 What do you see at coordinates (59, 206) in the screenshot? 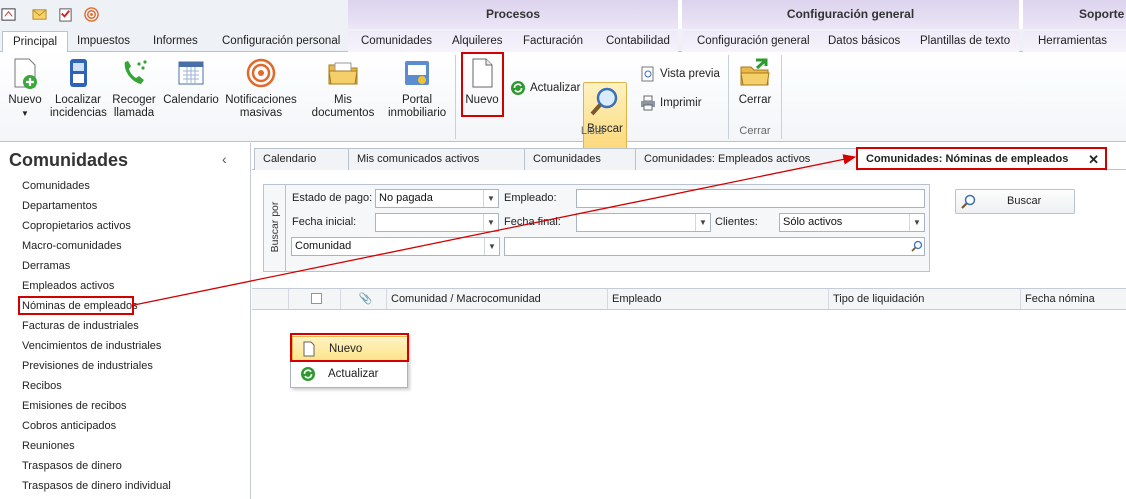
I see `sidebar-item-departamentos: Departamentos` at bounding box center [59, 206].